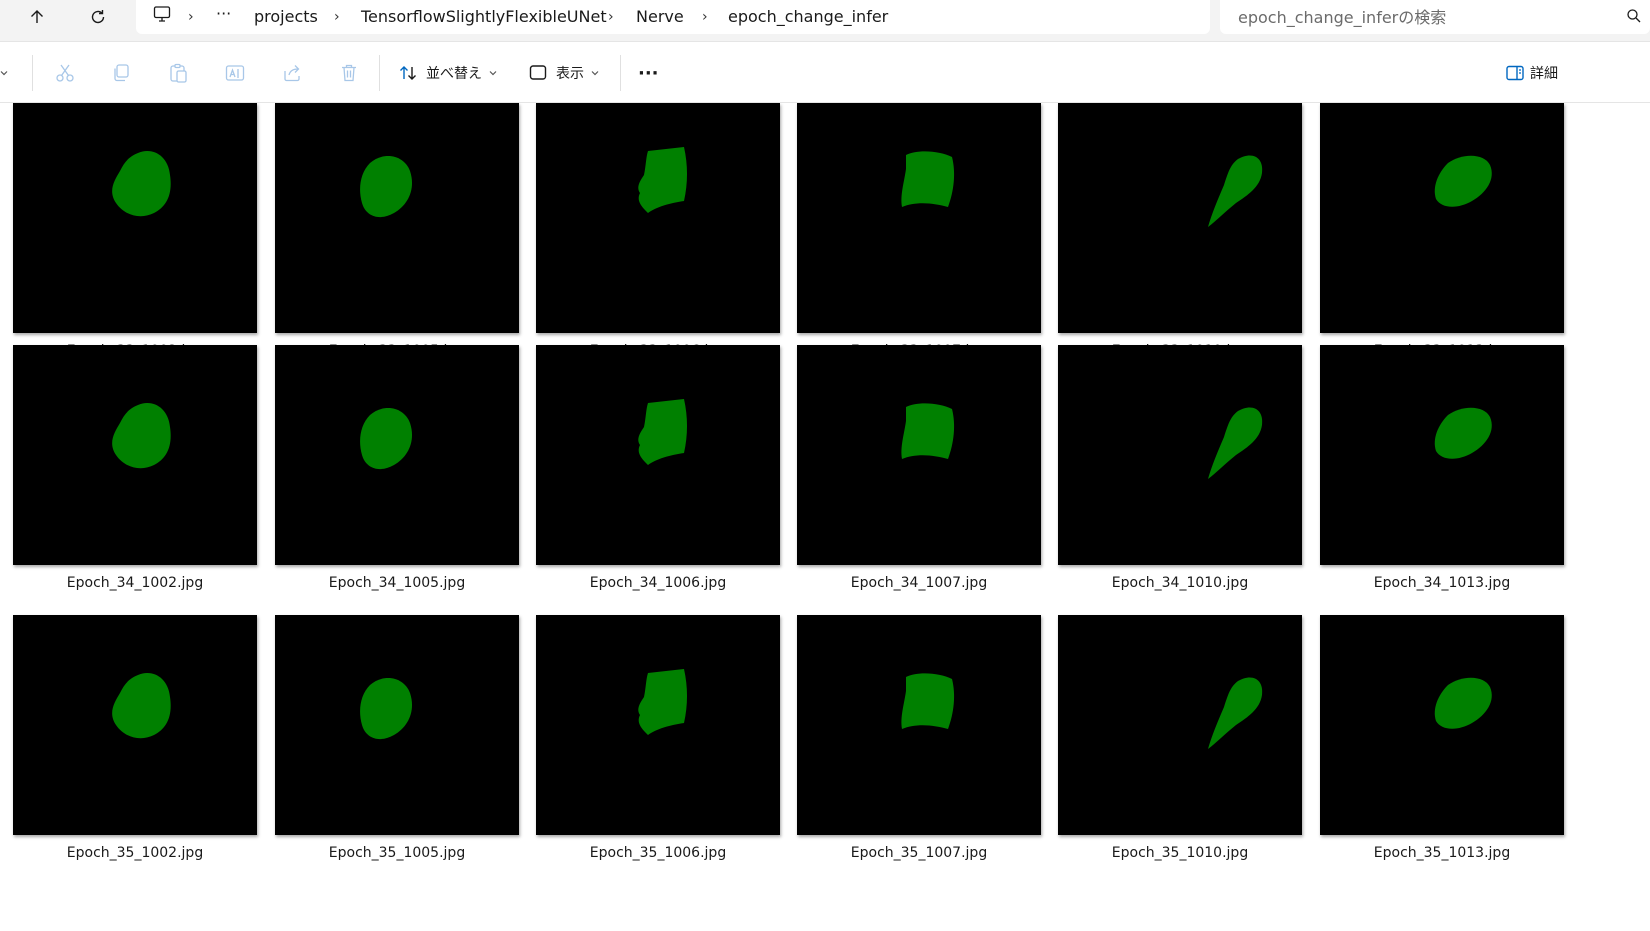 The height and width of the screenshot is (931, 1650). I want to click on breadcrumb-item-epoch-change-infer: epoch_change_infer, so click(808, 17).